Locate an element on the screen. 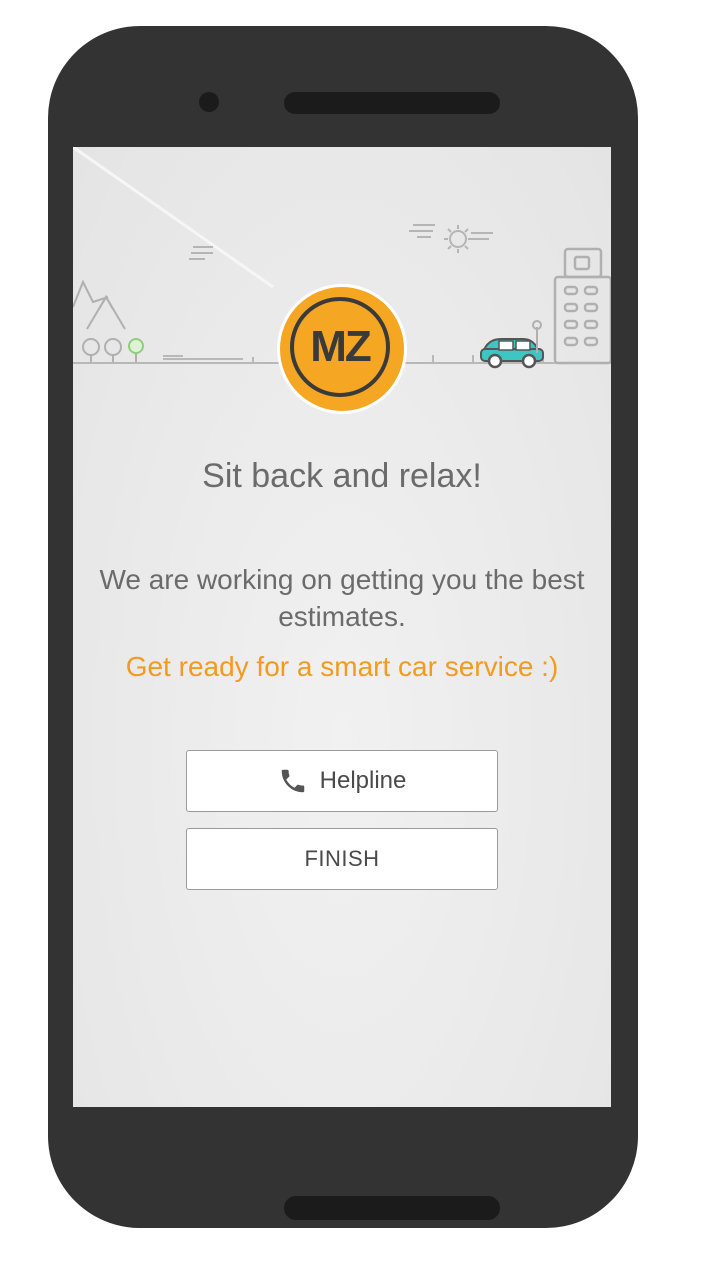 The height and width of the screenshot is (1280, 720). mz-logo: MZ is located at coordinates (342, 349).